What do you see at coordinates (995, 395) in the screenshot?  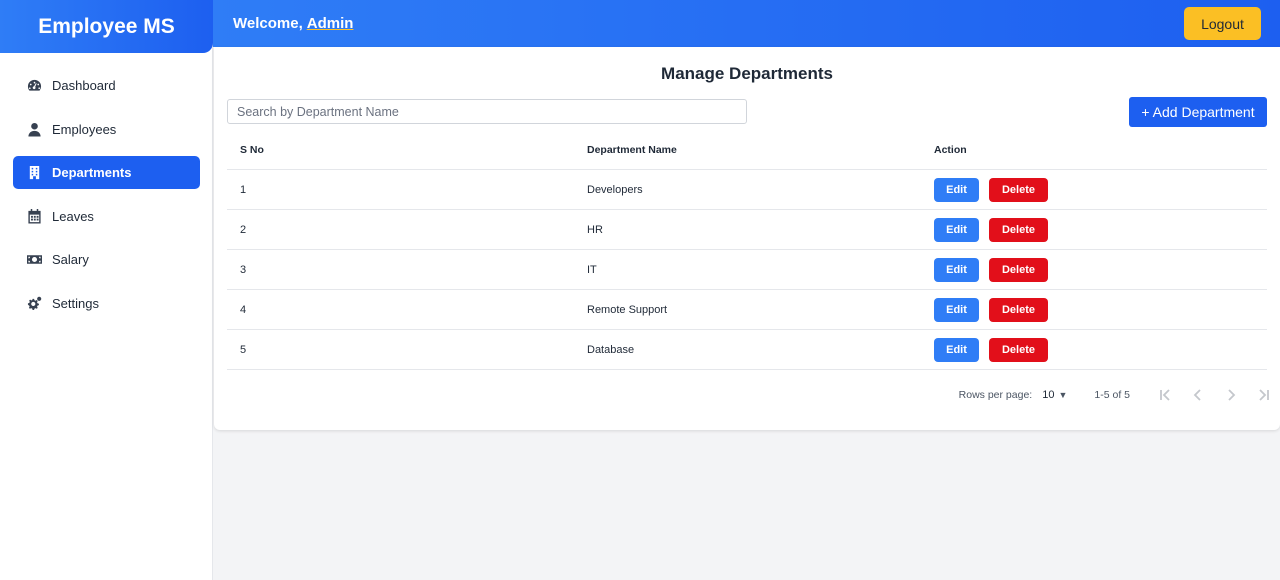 I see `rows-per-page-label: Rows per page:` at bounding box center [995, 395].